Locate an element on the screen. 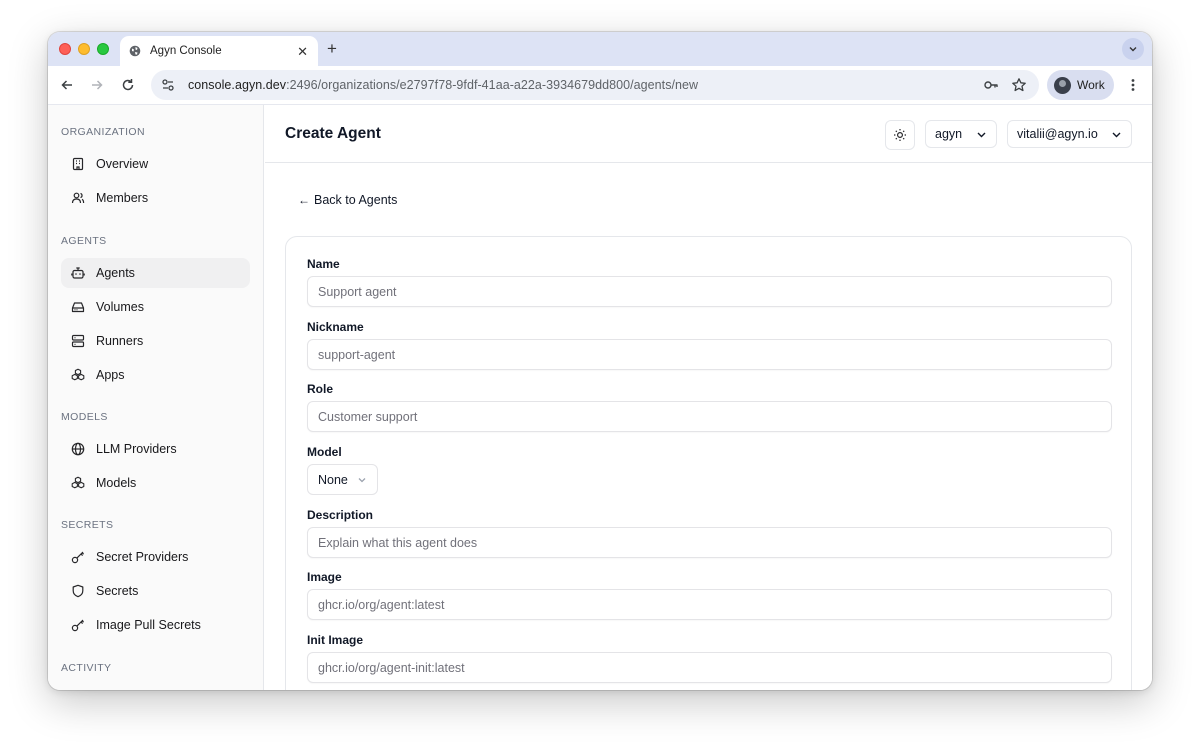  user-menu-select: vitalii@agyn.io is located at coordinates (1069, 134).